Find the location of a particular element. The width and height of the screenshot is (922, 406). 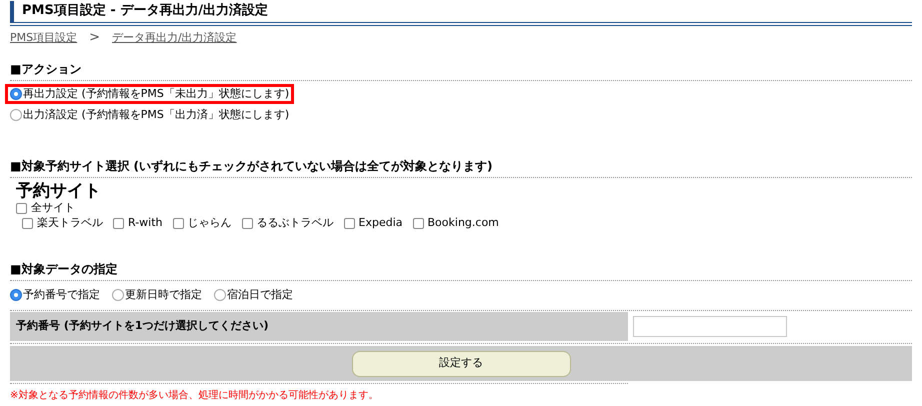

option-label: 楽天トラベル is located at coordinates (70, 222).